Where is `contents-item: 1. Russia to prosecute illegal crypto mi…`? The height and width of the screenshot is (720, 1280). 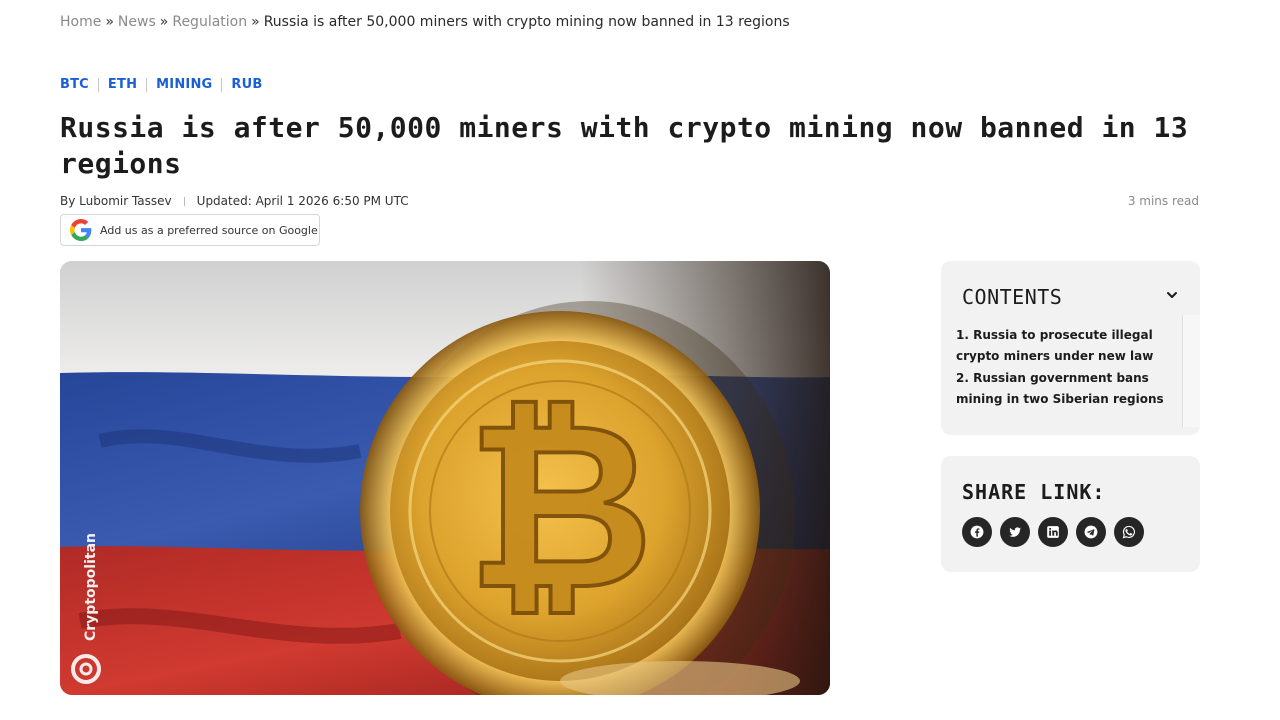
contents-item: 1. Russia to prosecute illegal crypto mi… is located at coordinates (1066, 346).